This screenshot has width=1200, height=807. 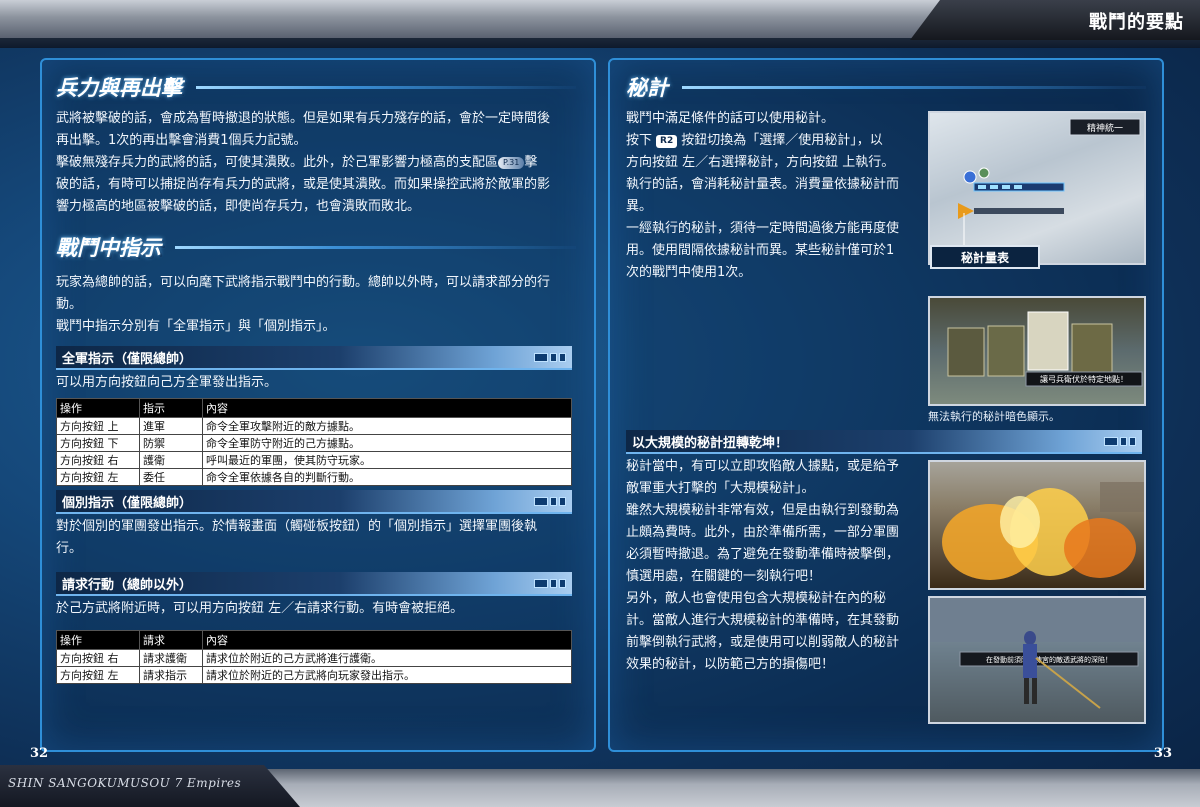 What do you see at coordinates (1136, 22) in the screenshot?
I see `header-title: 戰鬥的要點` at bounding box center [1136, 22].